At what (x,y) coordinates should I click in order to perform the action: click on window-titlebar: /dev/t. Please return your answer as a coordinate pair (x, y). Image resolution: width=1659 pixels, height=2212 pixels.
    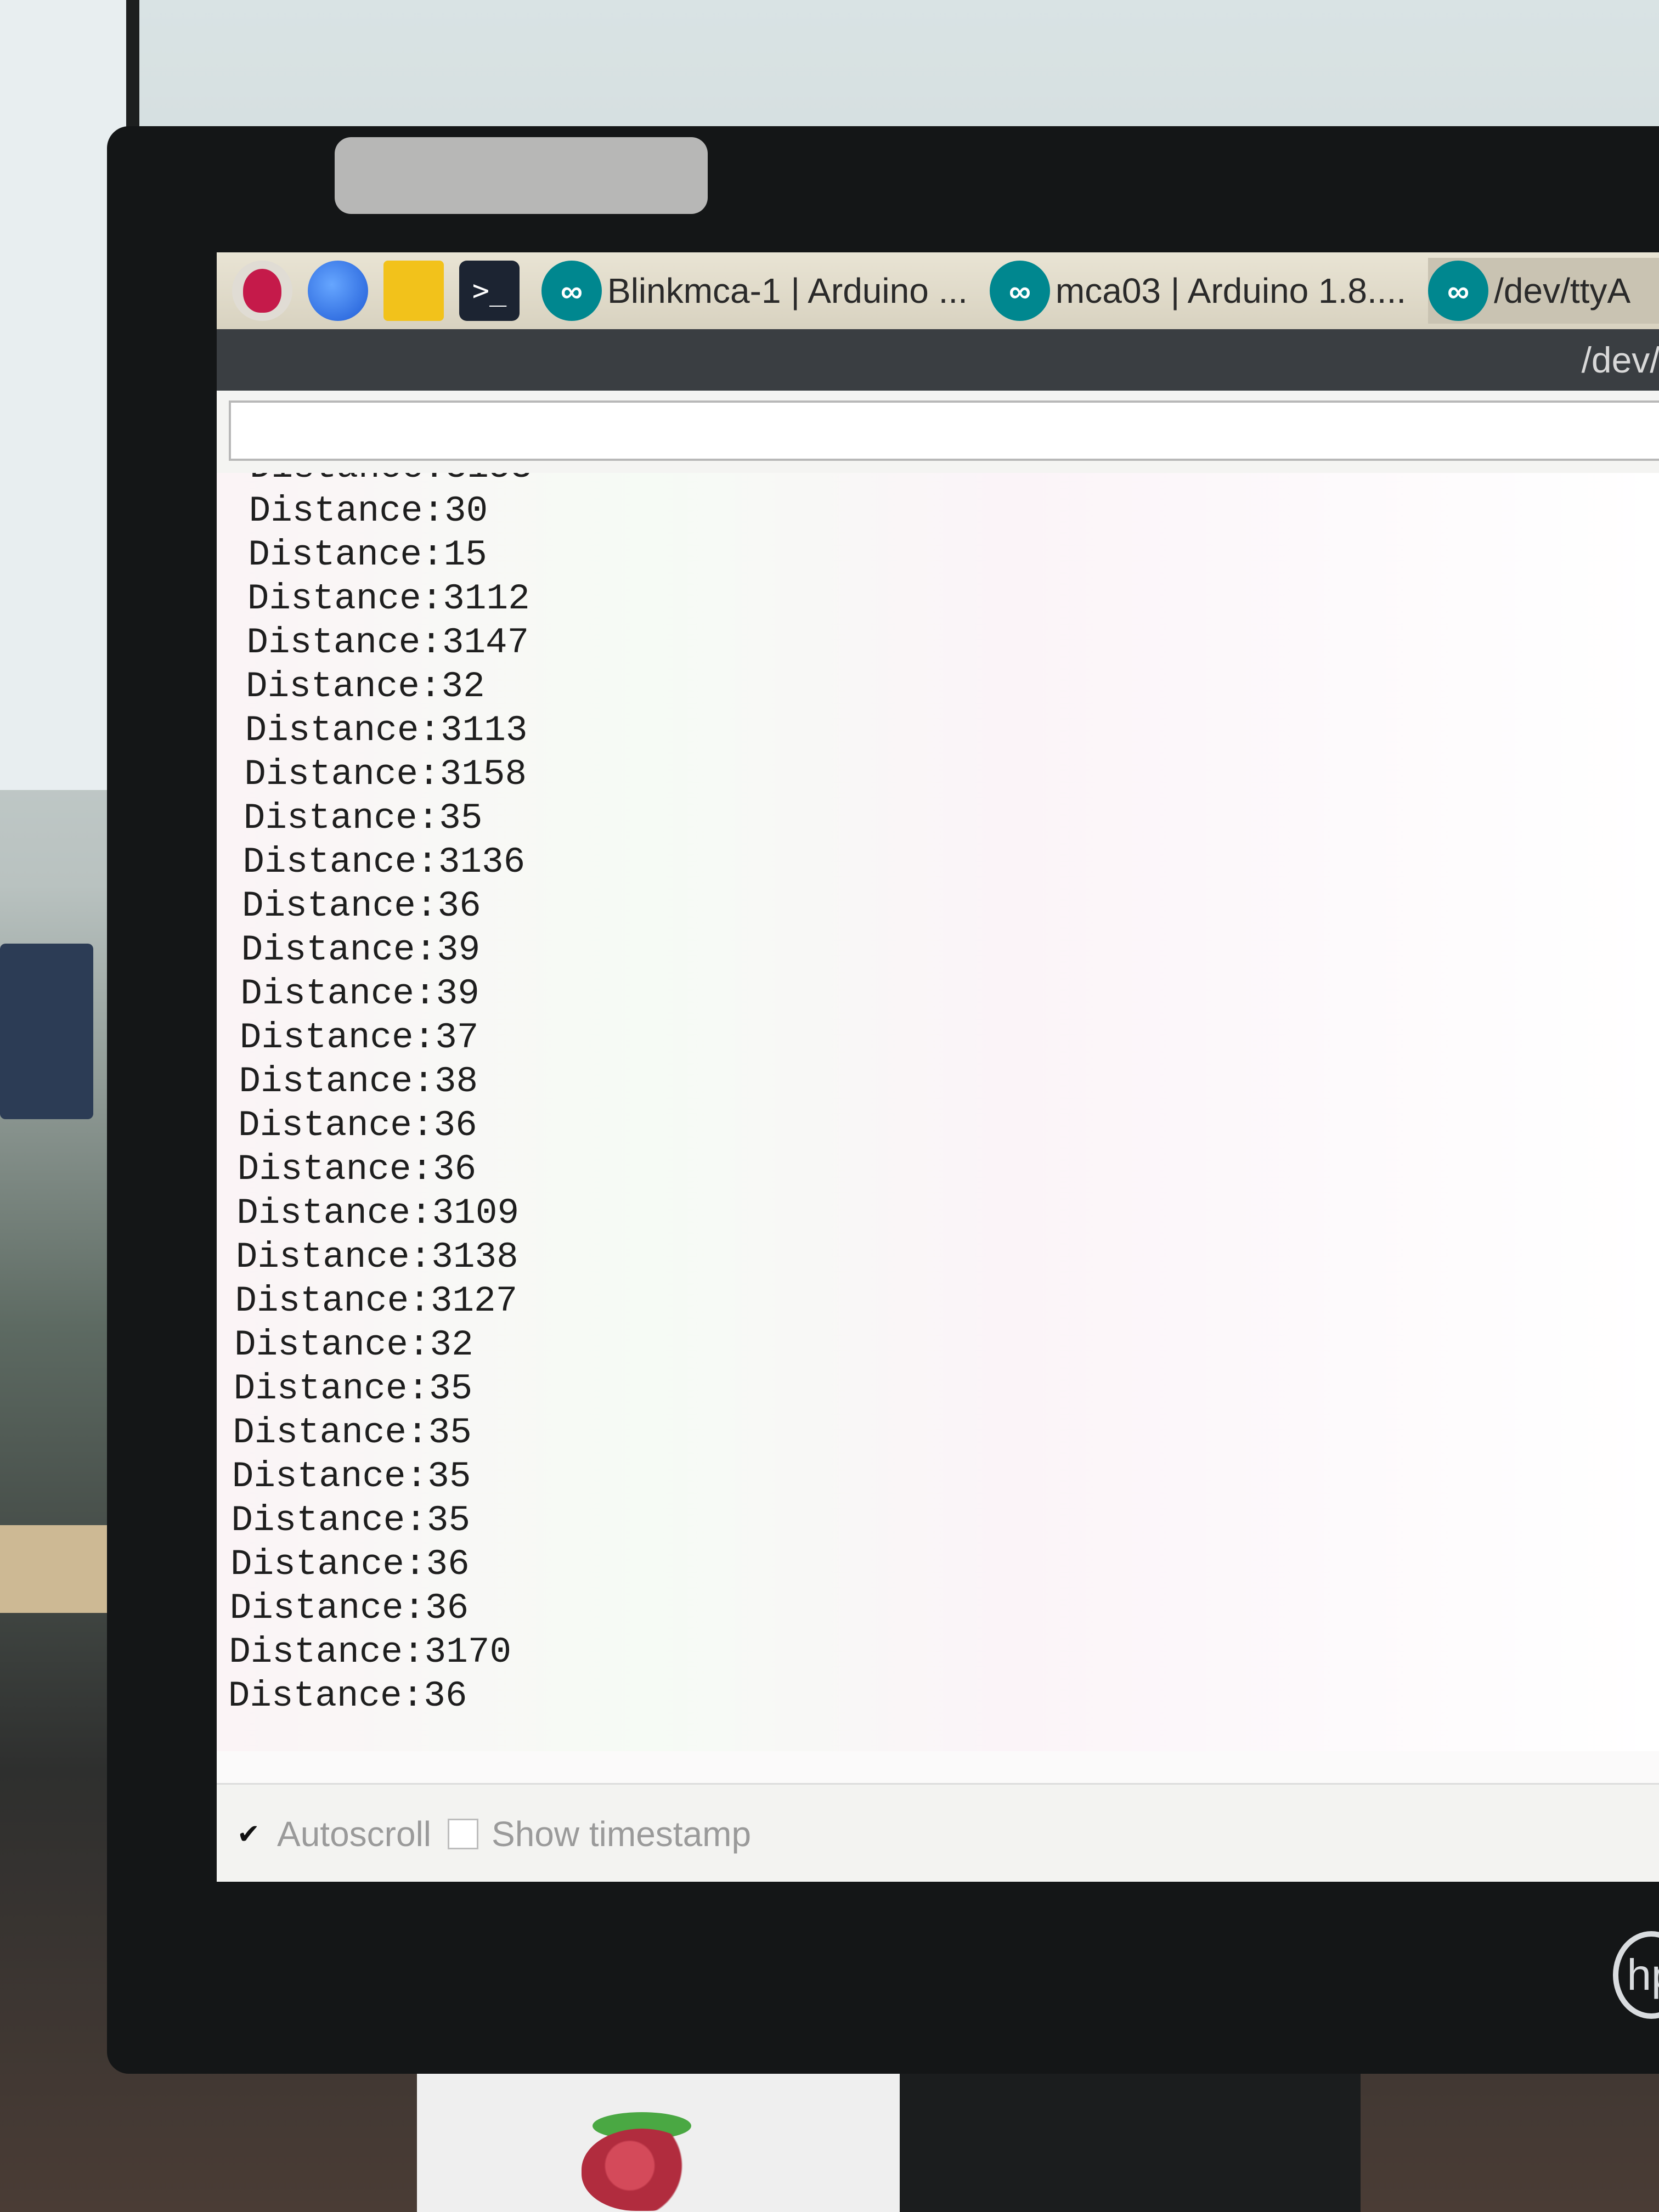
    Looking at the image, I should click on (938, 360).